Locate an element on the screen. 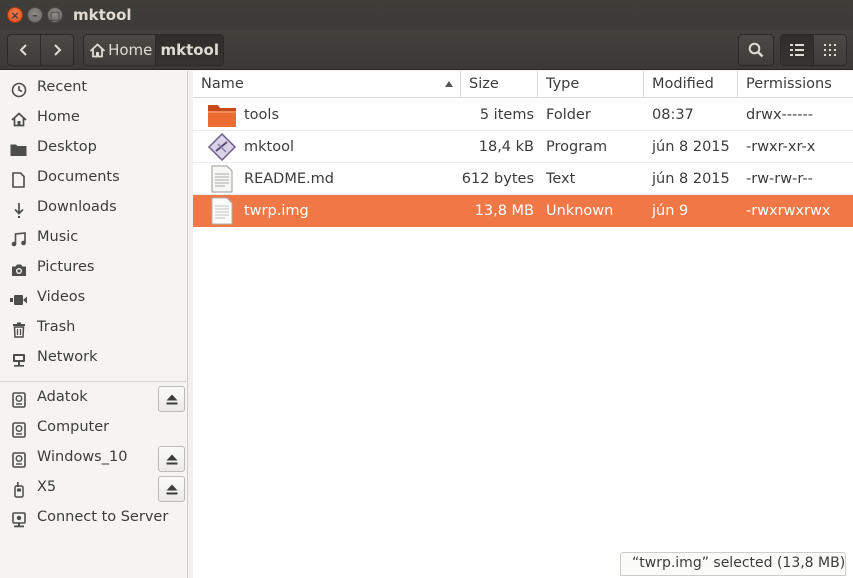  column-header-label: Name is located at coordinates (222, 84).